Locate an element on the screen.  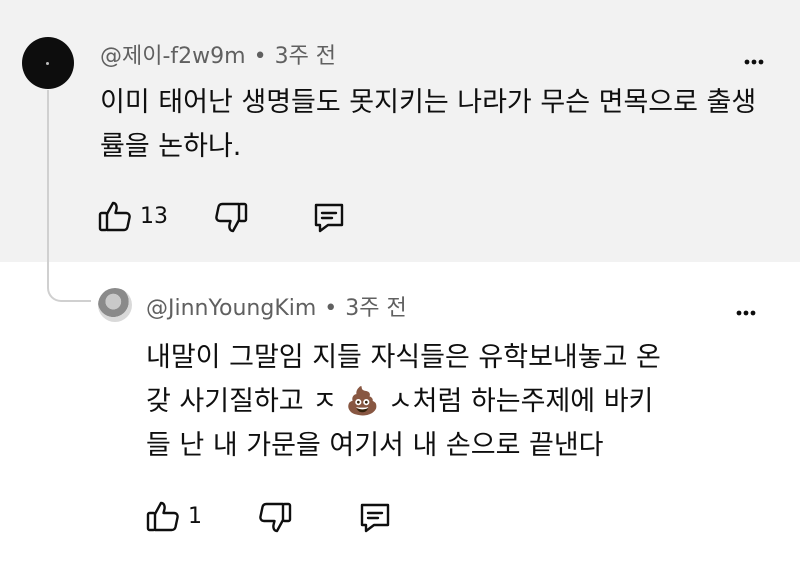
comment-meta: @제이-f2w9m • 3주 전 is located at coordinates (218, 54).